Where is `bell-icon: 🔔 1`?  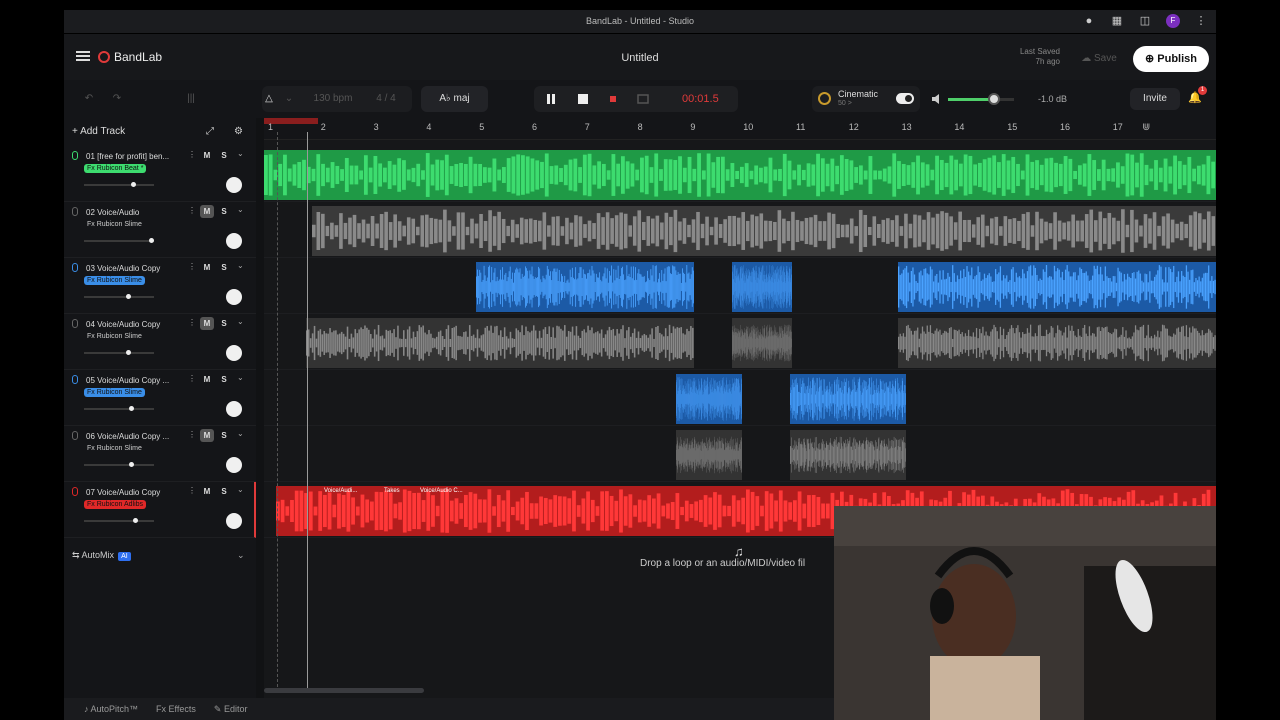
bell-icon: 🔔 1 is located at coordinates (1197, 95).